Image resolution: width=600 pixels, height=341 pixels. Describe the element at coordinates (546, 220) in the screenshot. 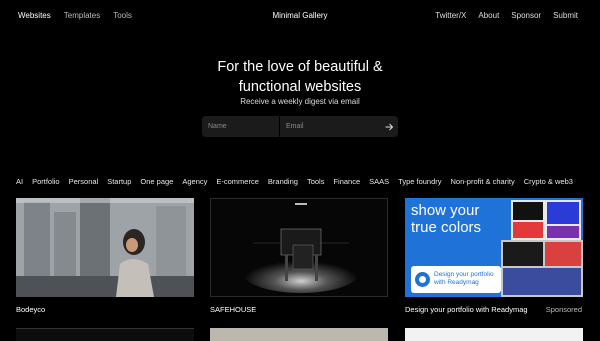

I see `ad-collage-top` at that location.